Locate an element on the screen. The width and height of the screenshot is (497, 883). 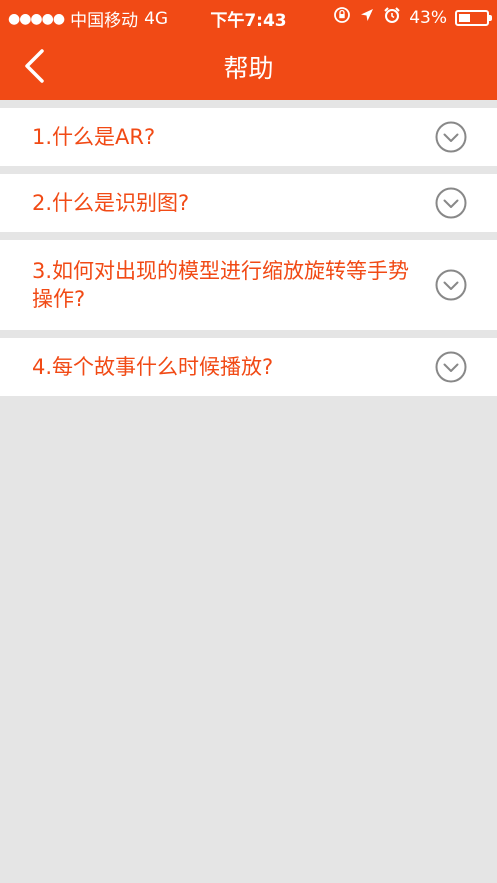
faq-item-recognition-image: 2.什么是识别图? is located at coordinates (248, 203).